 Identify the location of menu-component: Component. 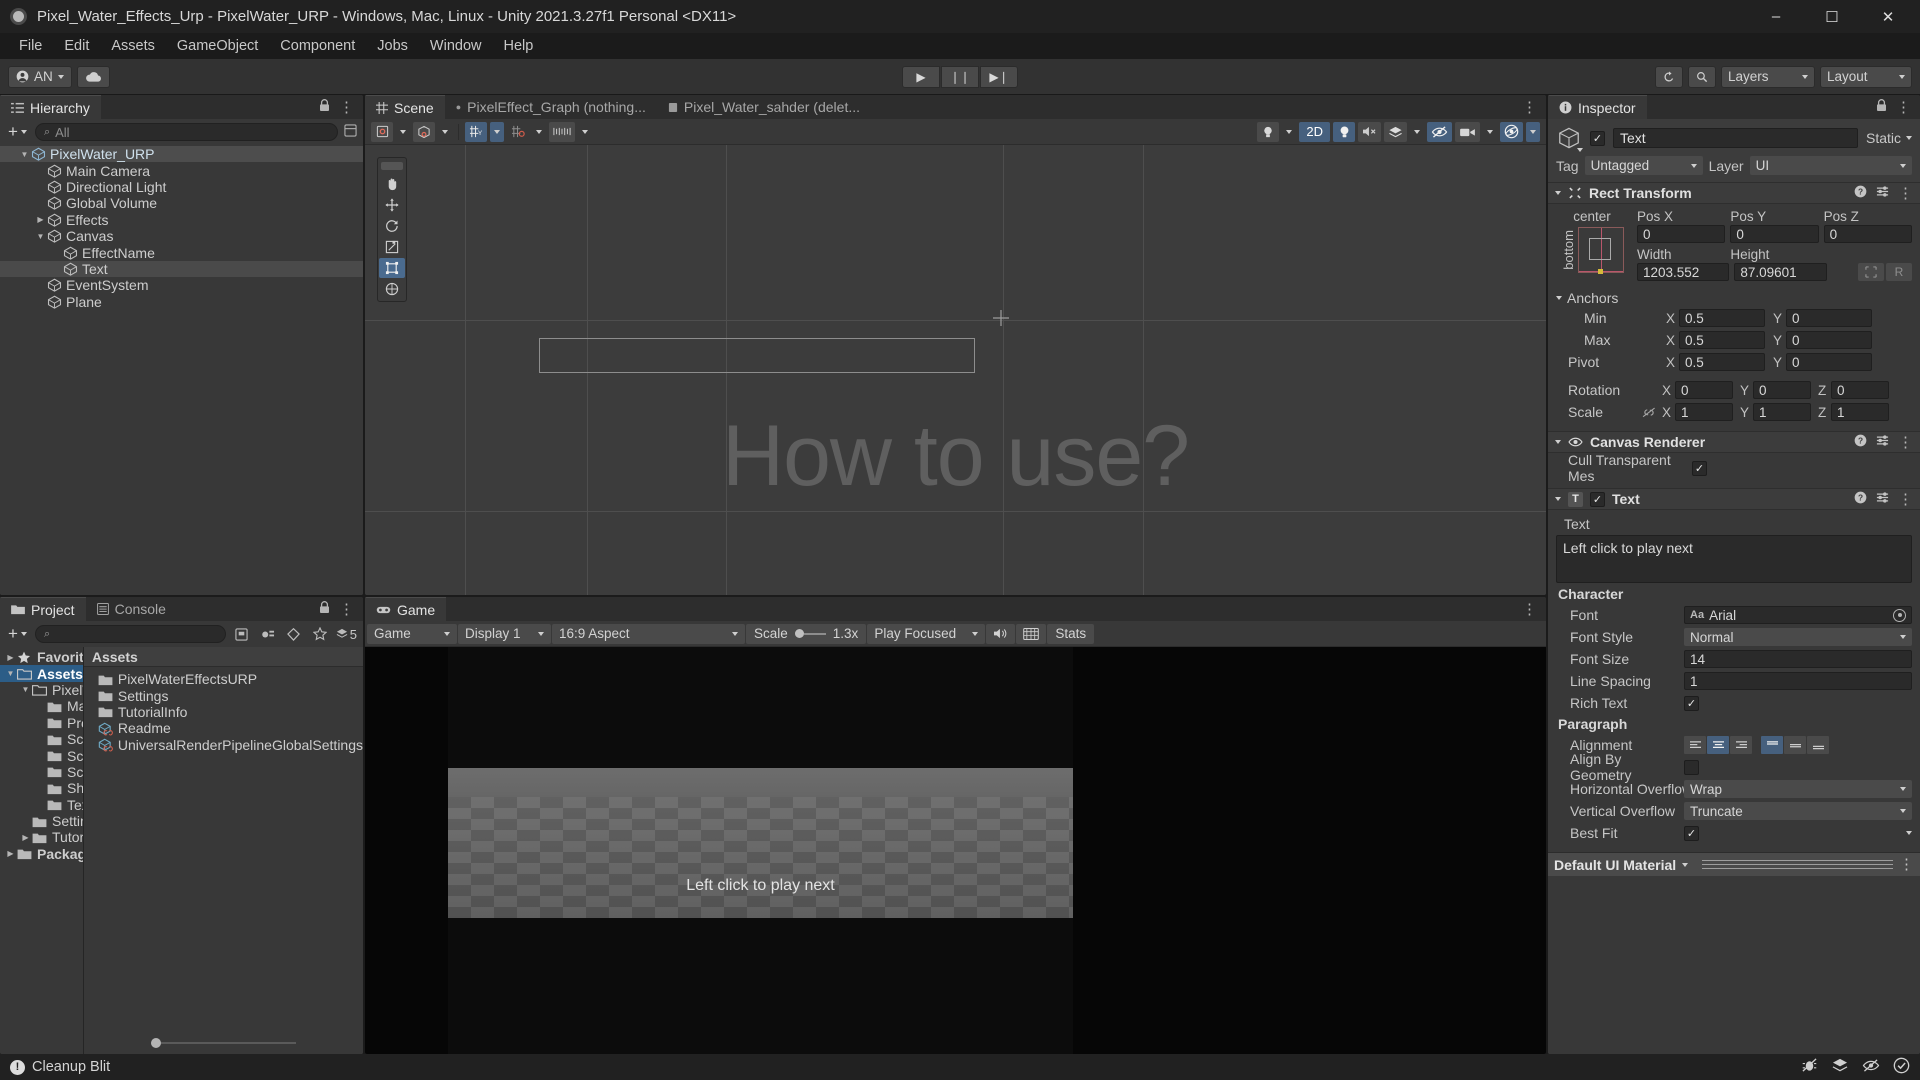
(317, 46).